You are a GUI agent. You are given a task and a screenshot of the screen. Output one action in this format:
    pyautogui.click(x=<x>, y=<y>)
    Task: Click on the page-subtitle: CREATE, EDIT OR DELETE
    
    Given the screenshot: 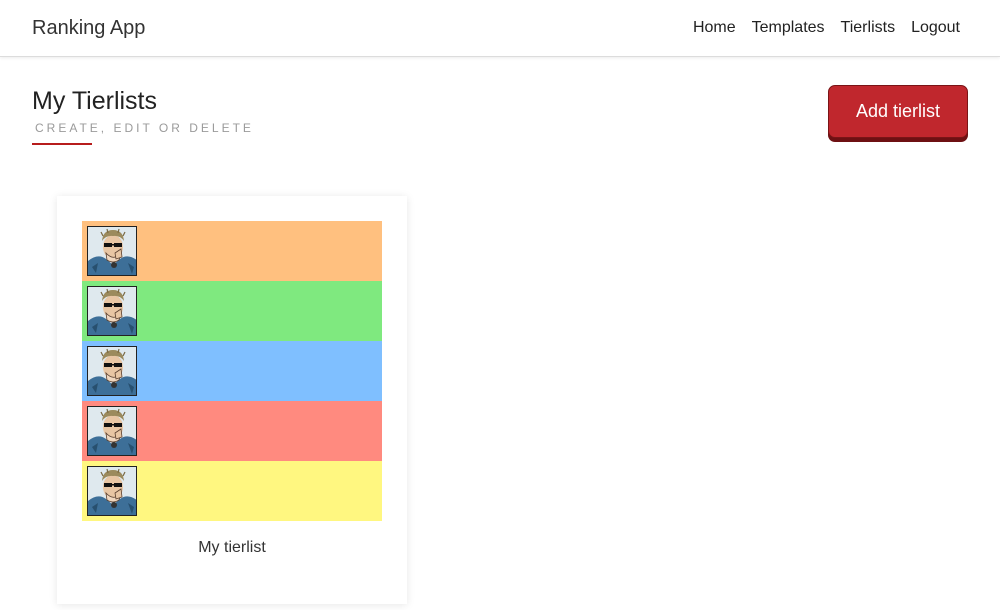 What is the action you would take?
    pyautogui.click(x=144, y=128)
    